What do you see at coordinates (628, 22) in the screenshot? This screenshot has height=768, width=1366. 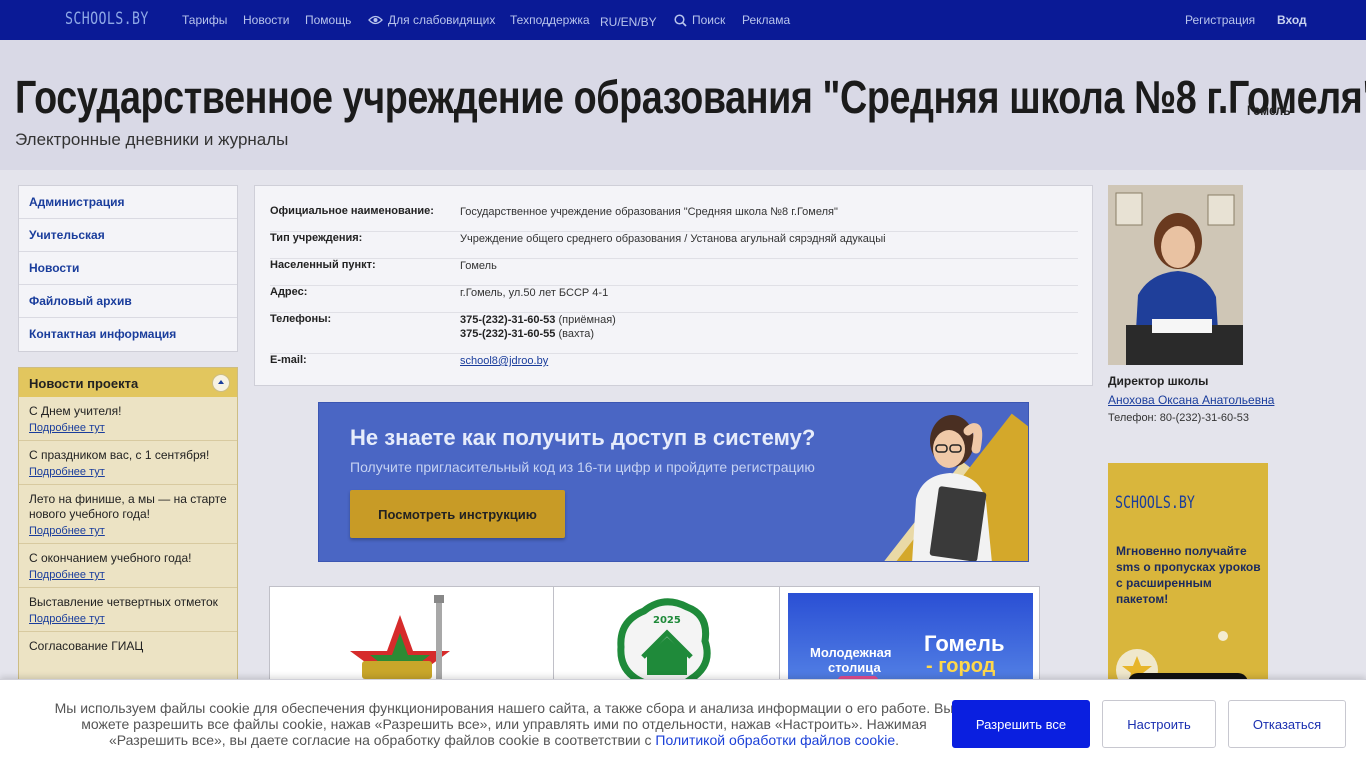 I see `nav-language: RU/EN/BY` at bounding box center [628, 22].